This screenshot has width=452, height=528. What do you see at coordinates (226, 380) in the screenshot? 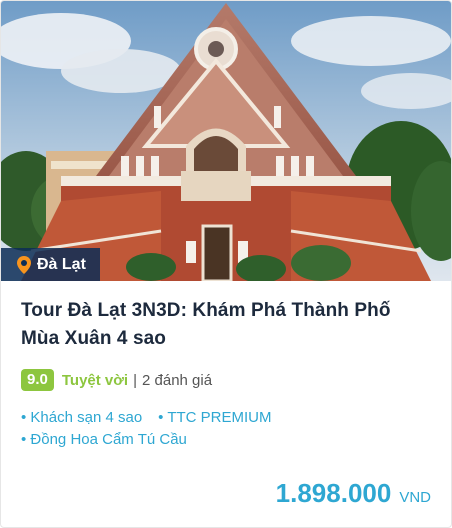
I see `rating-row: 9.0 Tuyệt vời | 2 đánh giá` at bounding box center [226, 380].